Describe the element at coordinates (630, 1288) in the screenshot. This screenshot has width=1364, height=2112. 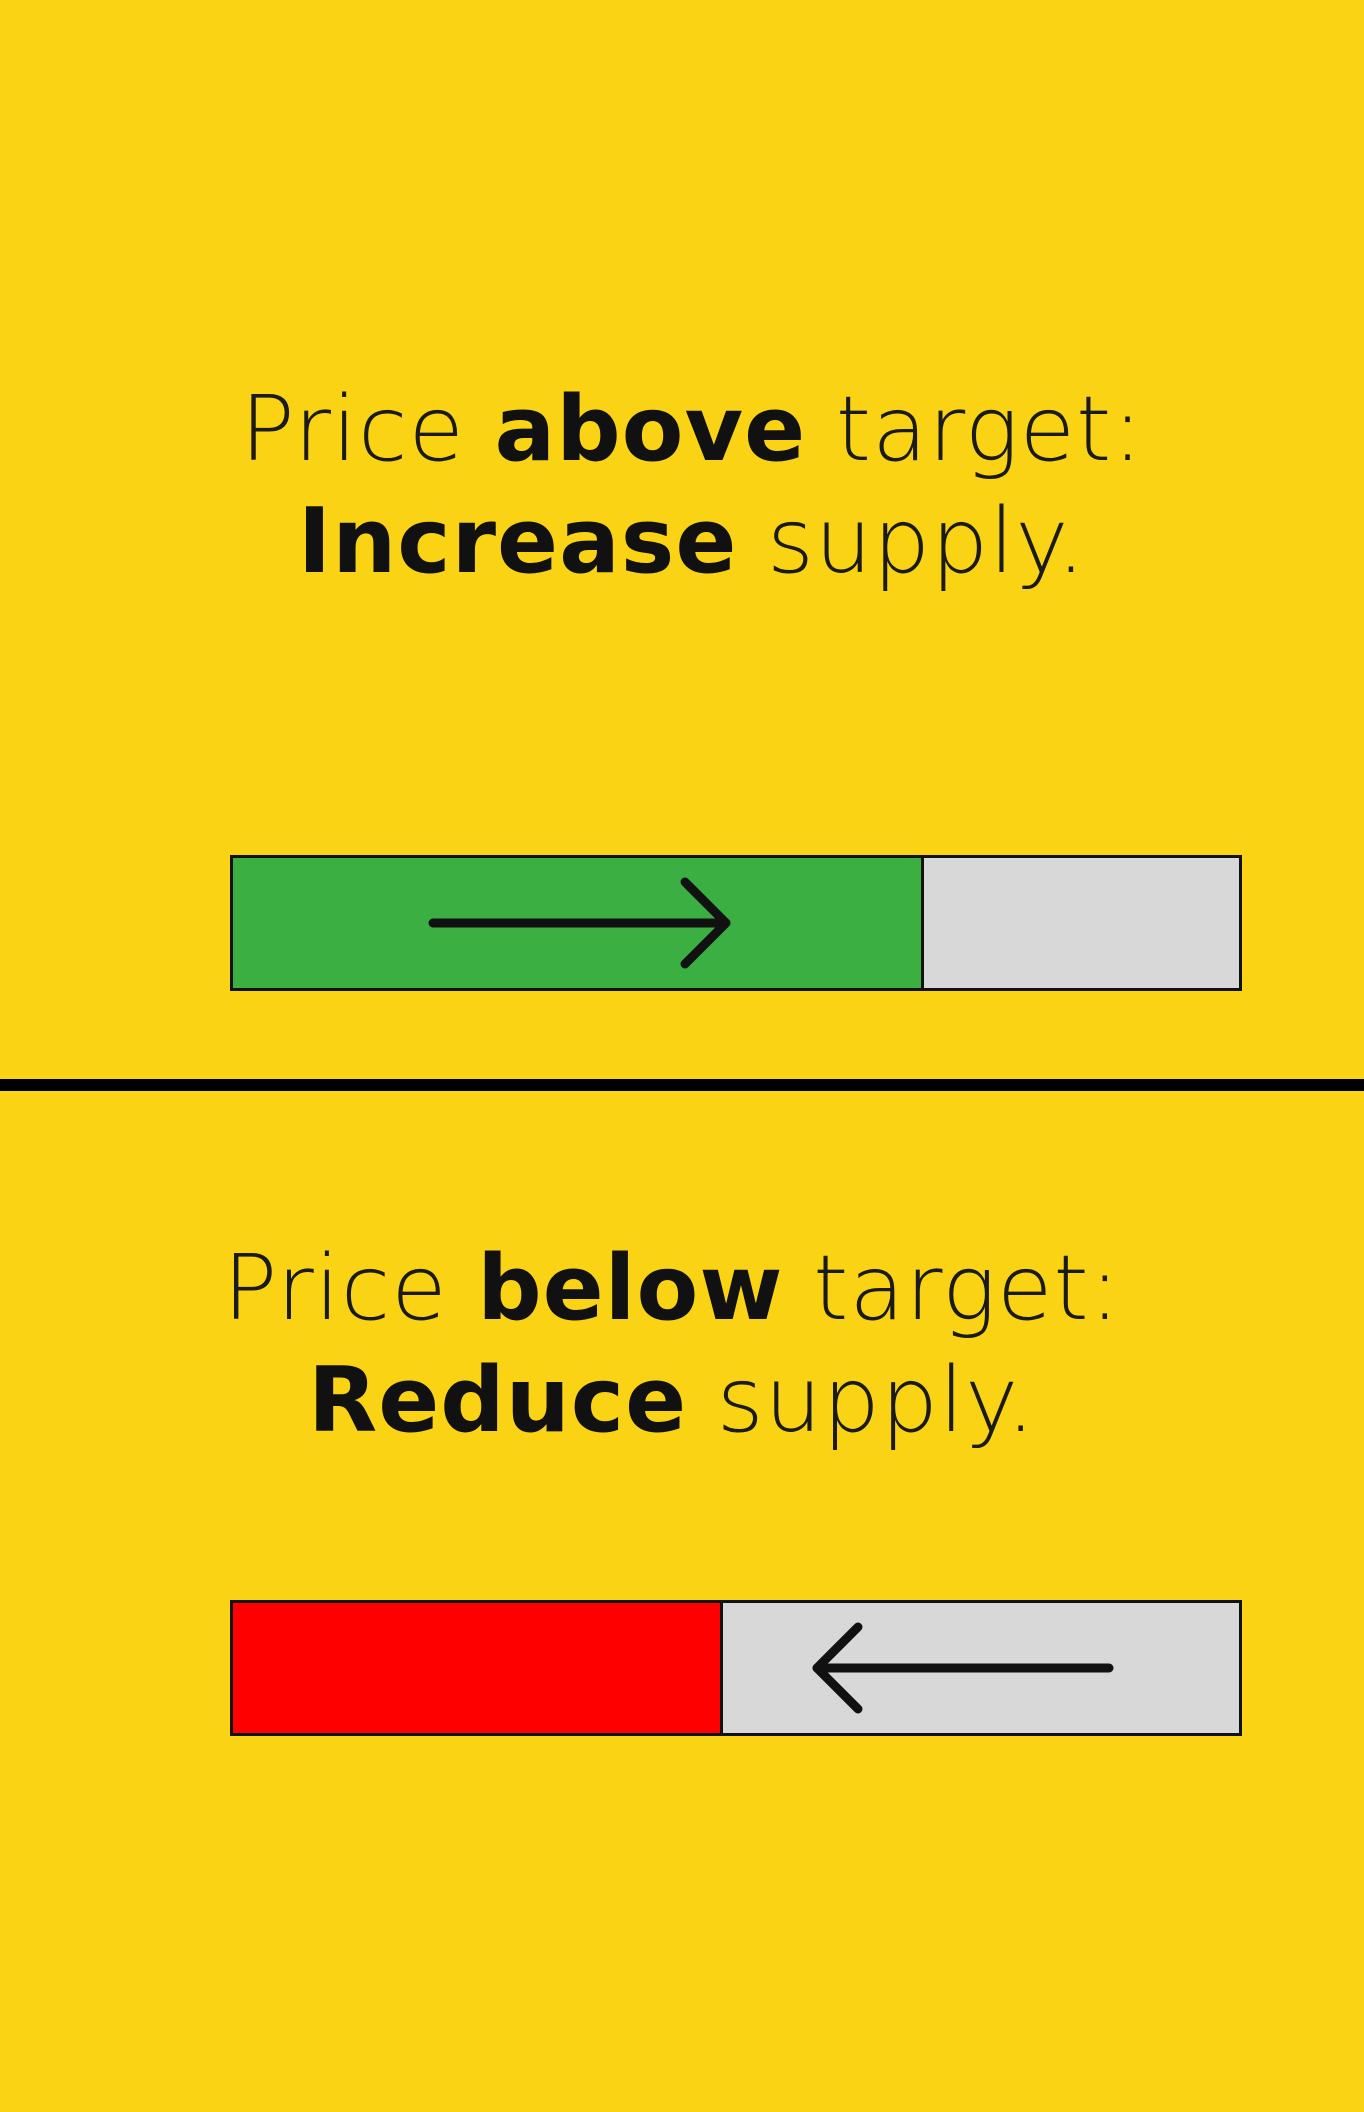
I see `caption-emphasis-below: below` at that location.